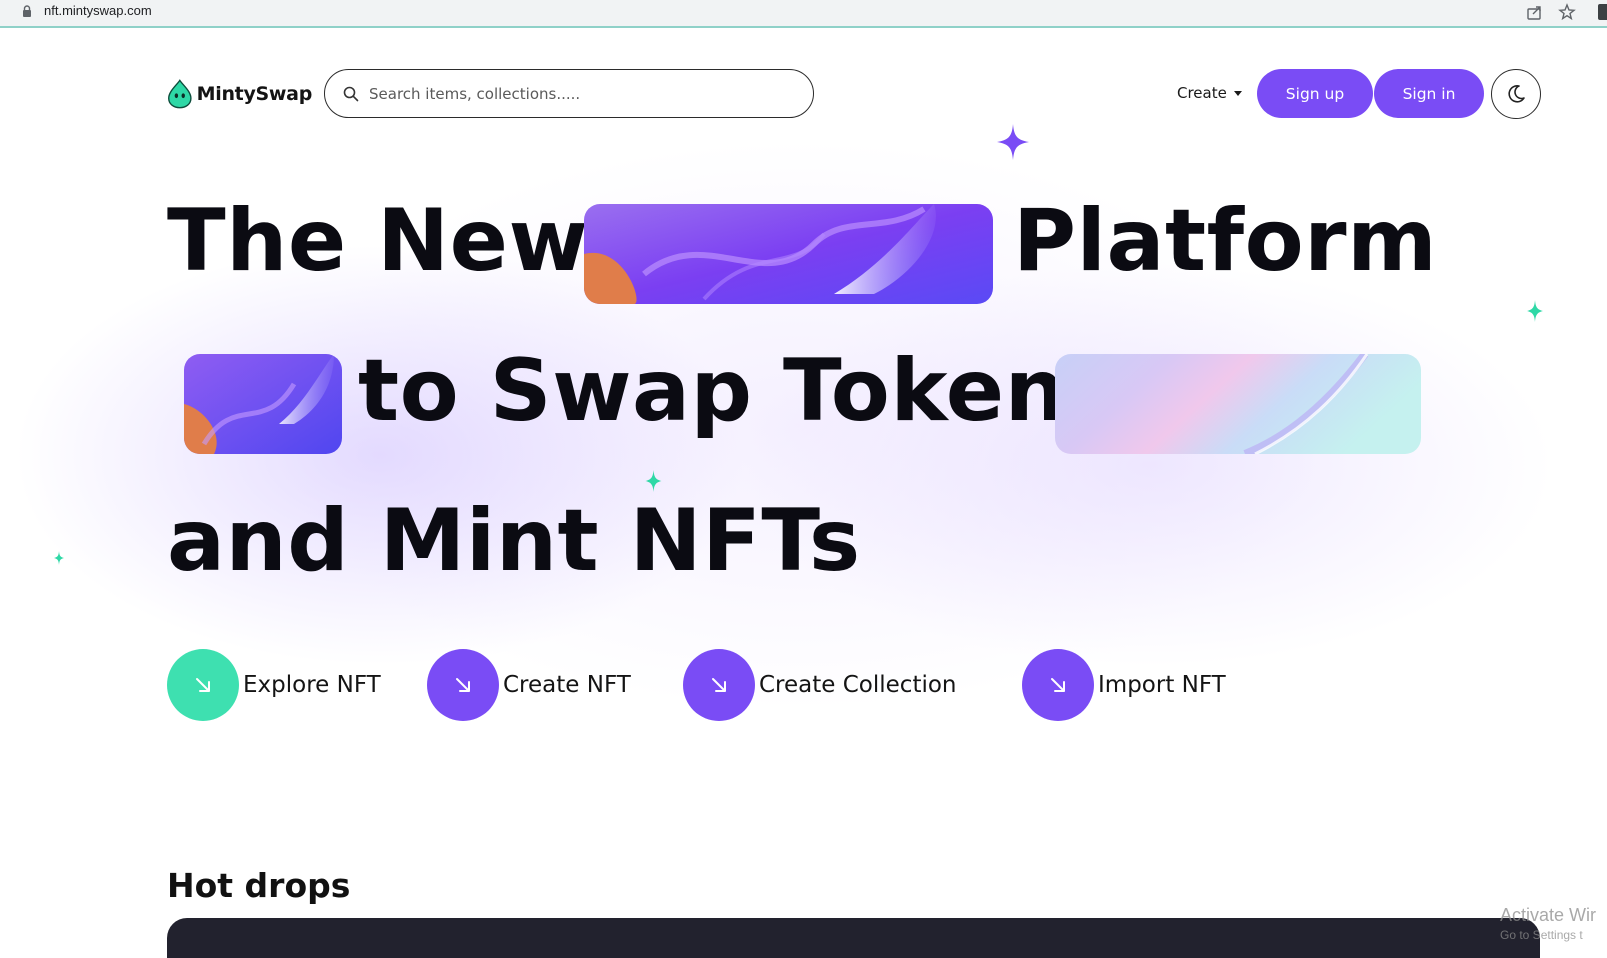  What do you see at coordinates (858, 685) in the screenshot?
I see `create-collection-label: Create Collection` at bounding box center [858, 685].